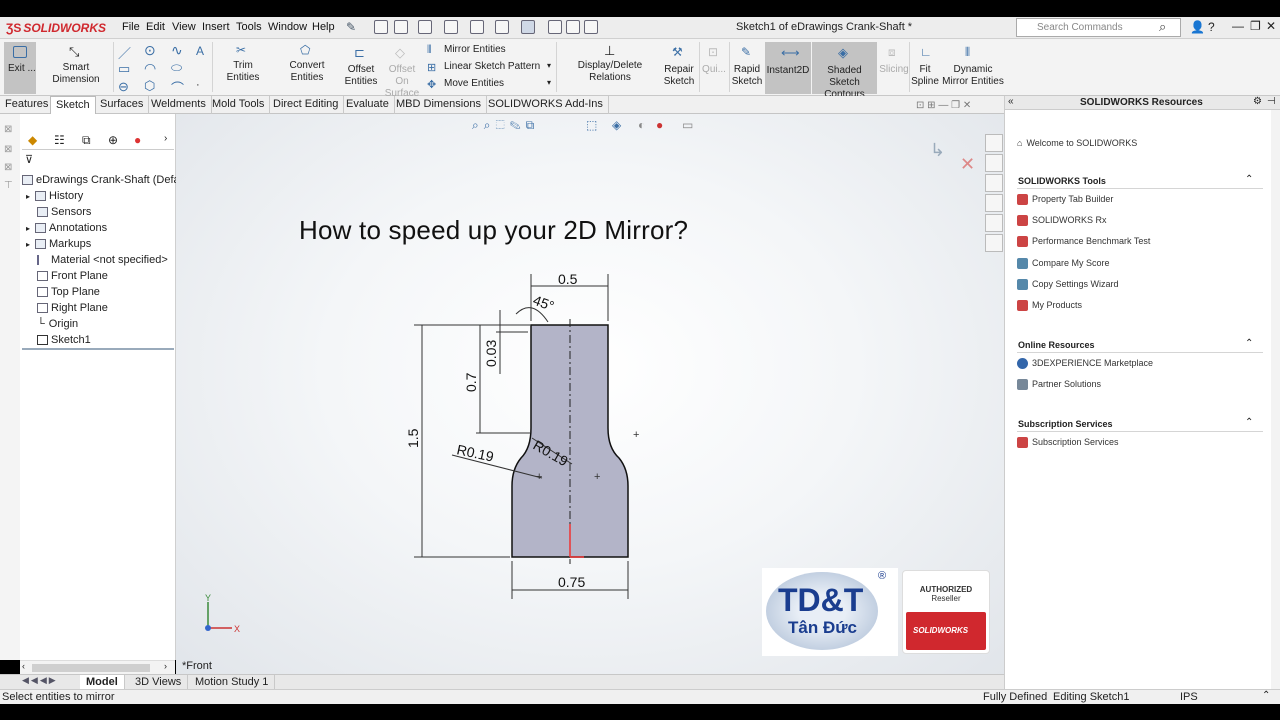 The image size is (1280, 720). I want to click on gear-icon: ⚙, so click(1257, 101).